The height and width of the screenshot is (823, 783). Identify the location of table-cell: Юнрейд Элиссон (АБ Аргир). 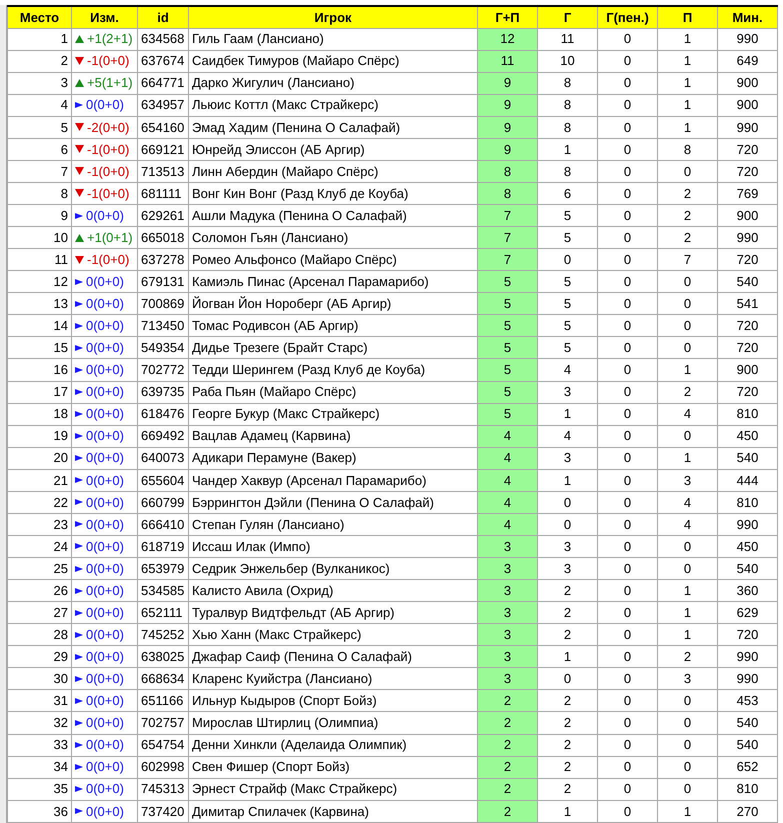
(333, 149).